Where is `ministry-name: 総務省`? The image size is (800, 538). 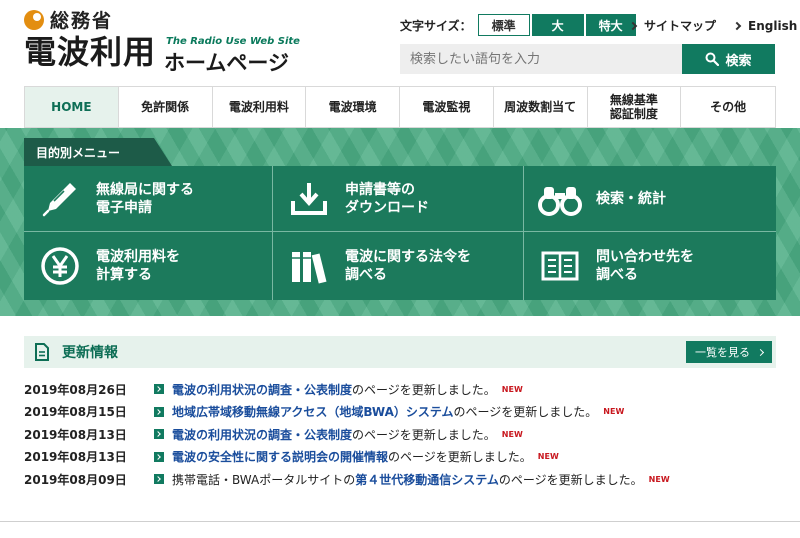
ministry-name: 総務省 is located at coordinates (82, 21).